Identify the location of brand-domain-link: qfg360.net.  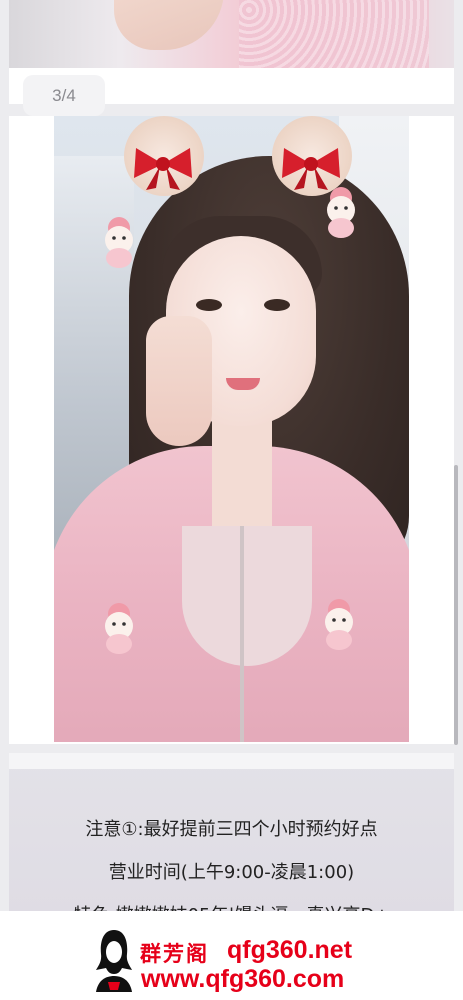
(289, 950).